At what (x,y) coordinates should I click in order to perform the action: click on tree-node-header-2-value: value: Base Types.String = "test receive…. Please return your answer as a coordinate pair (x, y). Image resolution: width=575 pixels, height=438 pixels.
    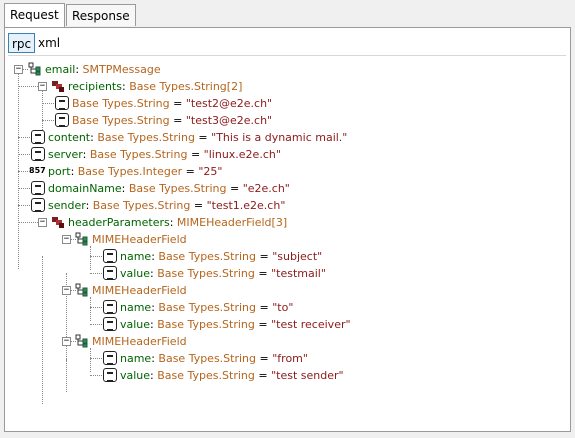
    Looking at the image, I should click on (228, 324).